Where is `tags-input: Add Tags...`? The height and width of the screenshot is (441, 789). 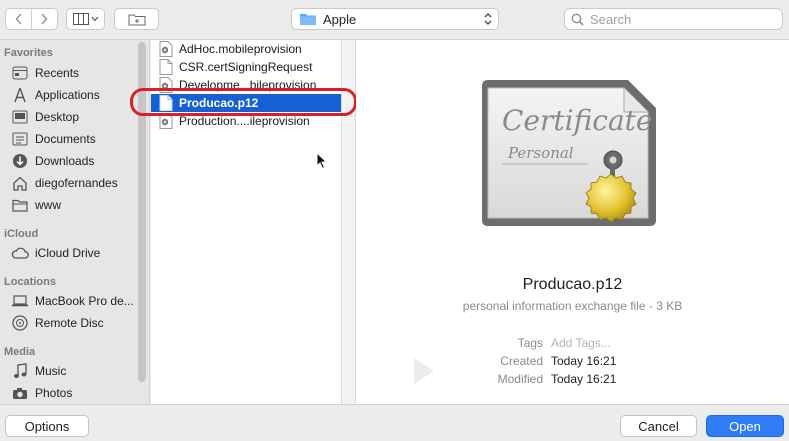 tags-input: Add Tags... is located at coordinates (581, 343).